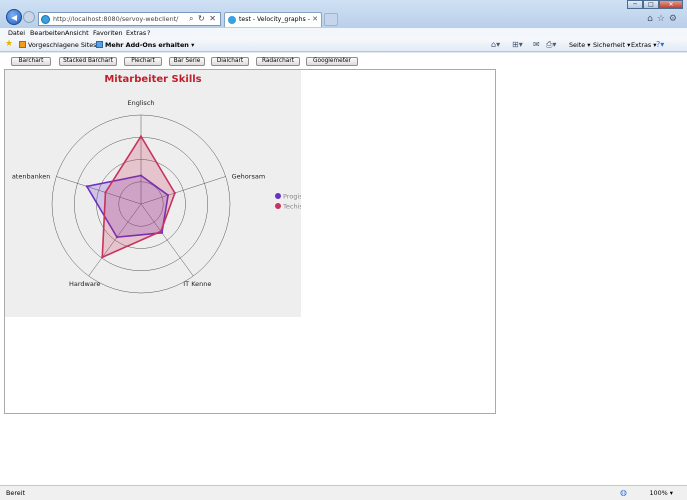  What do you see at coordinates (138, 197) in the screenshot?
I see `series-polygon-techis` at bounding box center [138, 197].